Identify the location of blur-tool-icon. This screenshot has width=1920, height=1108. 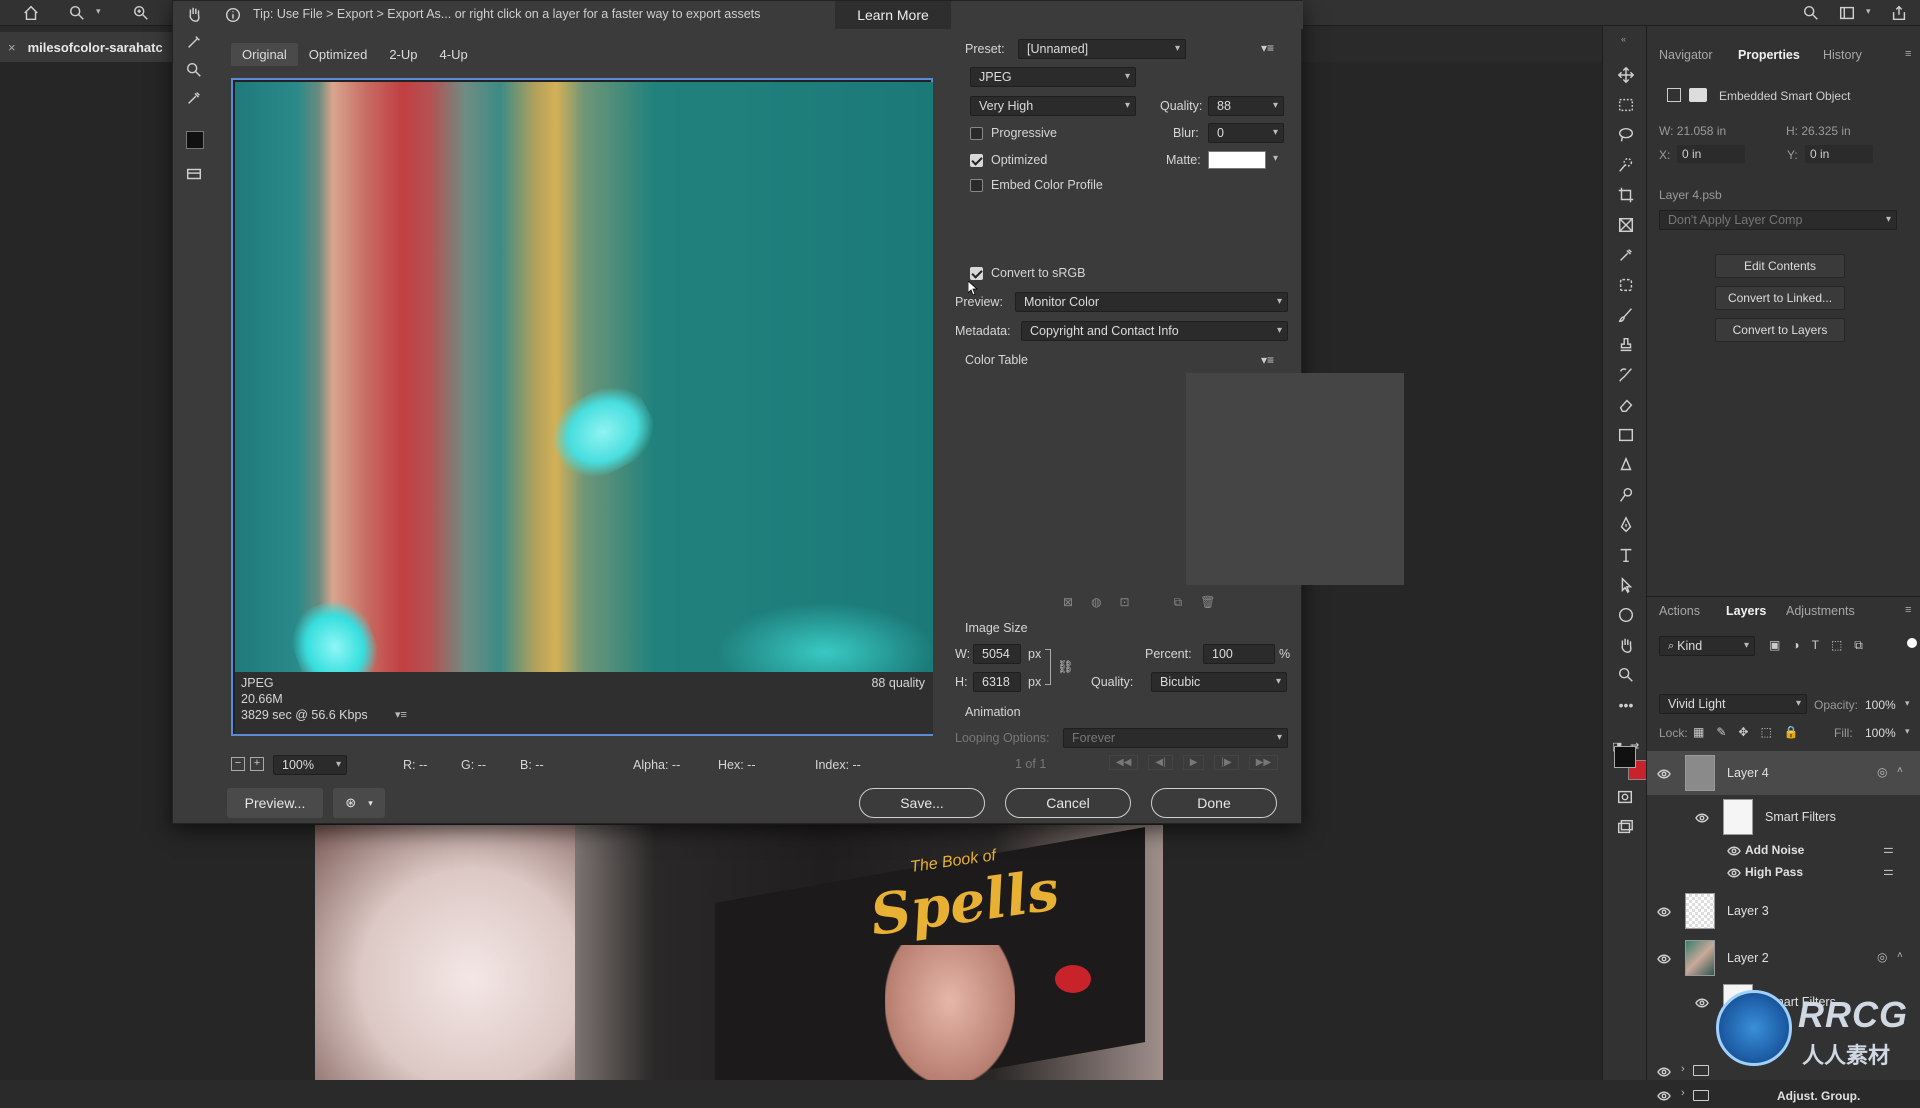
(1626, 465).